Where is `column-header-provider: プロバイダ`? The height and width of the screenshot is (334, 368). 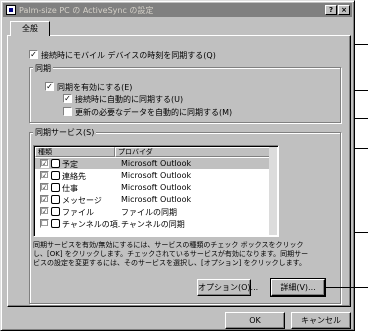
column-header-provider: プロバイダ is located at coordinates (192, 152).